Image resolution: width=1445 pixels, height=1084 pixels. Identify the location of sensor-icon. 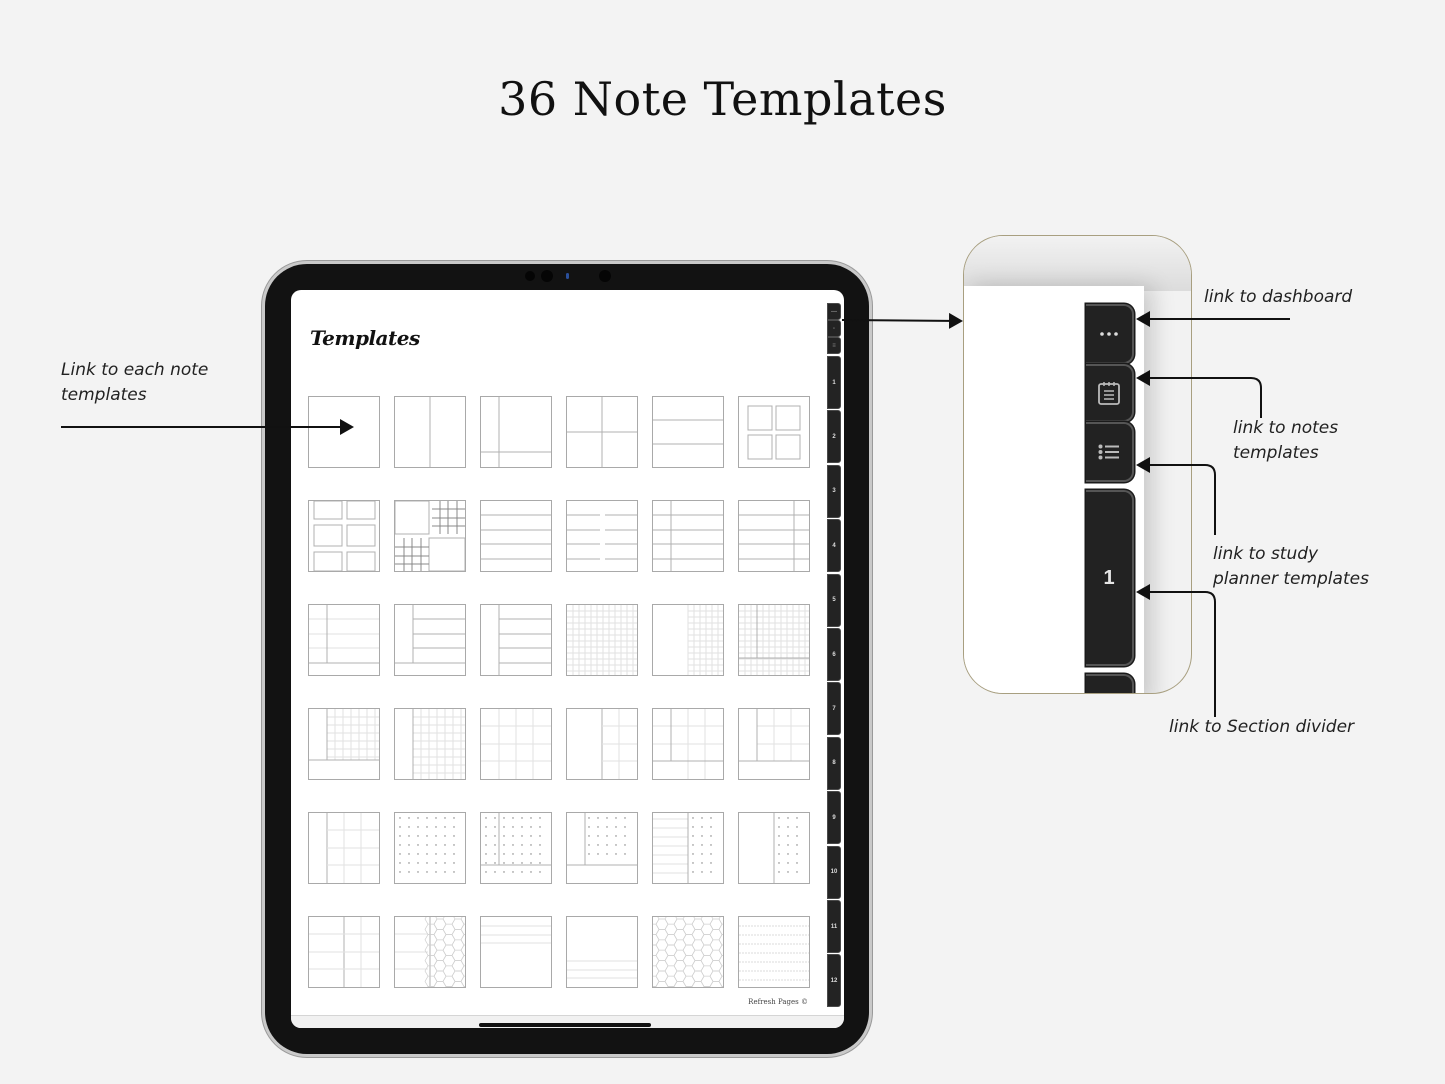
(567, 276).